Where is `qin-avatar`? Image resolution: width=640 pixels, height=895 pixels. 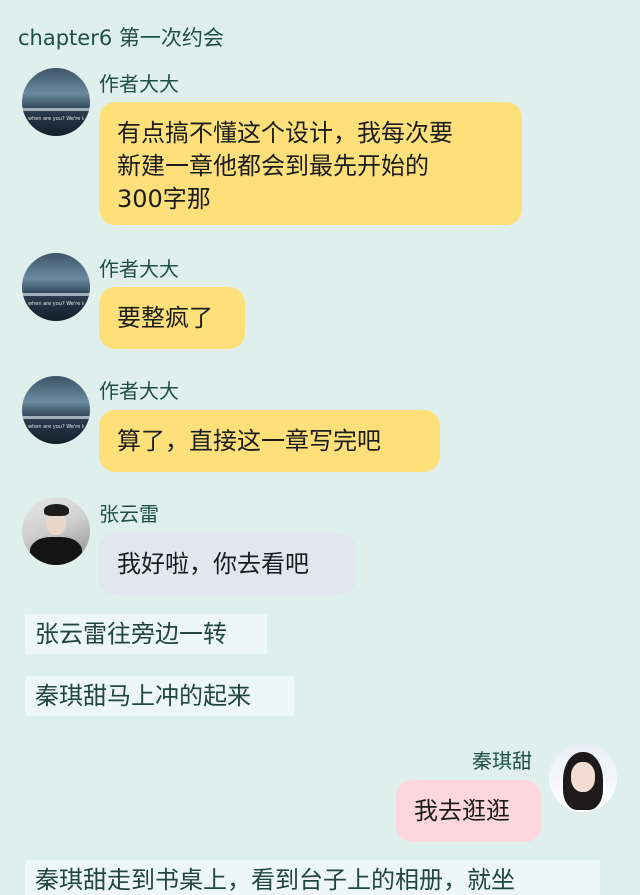
qin-avatar is located at coordinates (583, 778).